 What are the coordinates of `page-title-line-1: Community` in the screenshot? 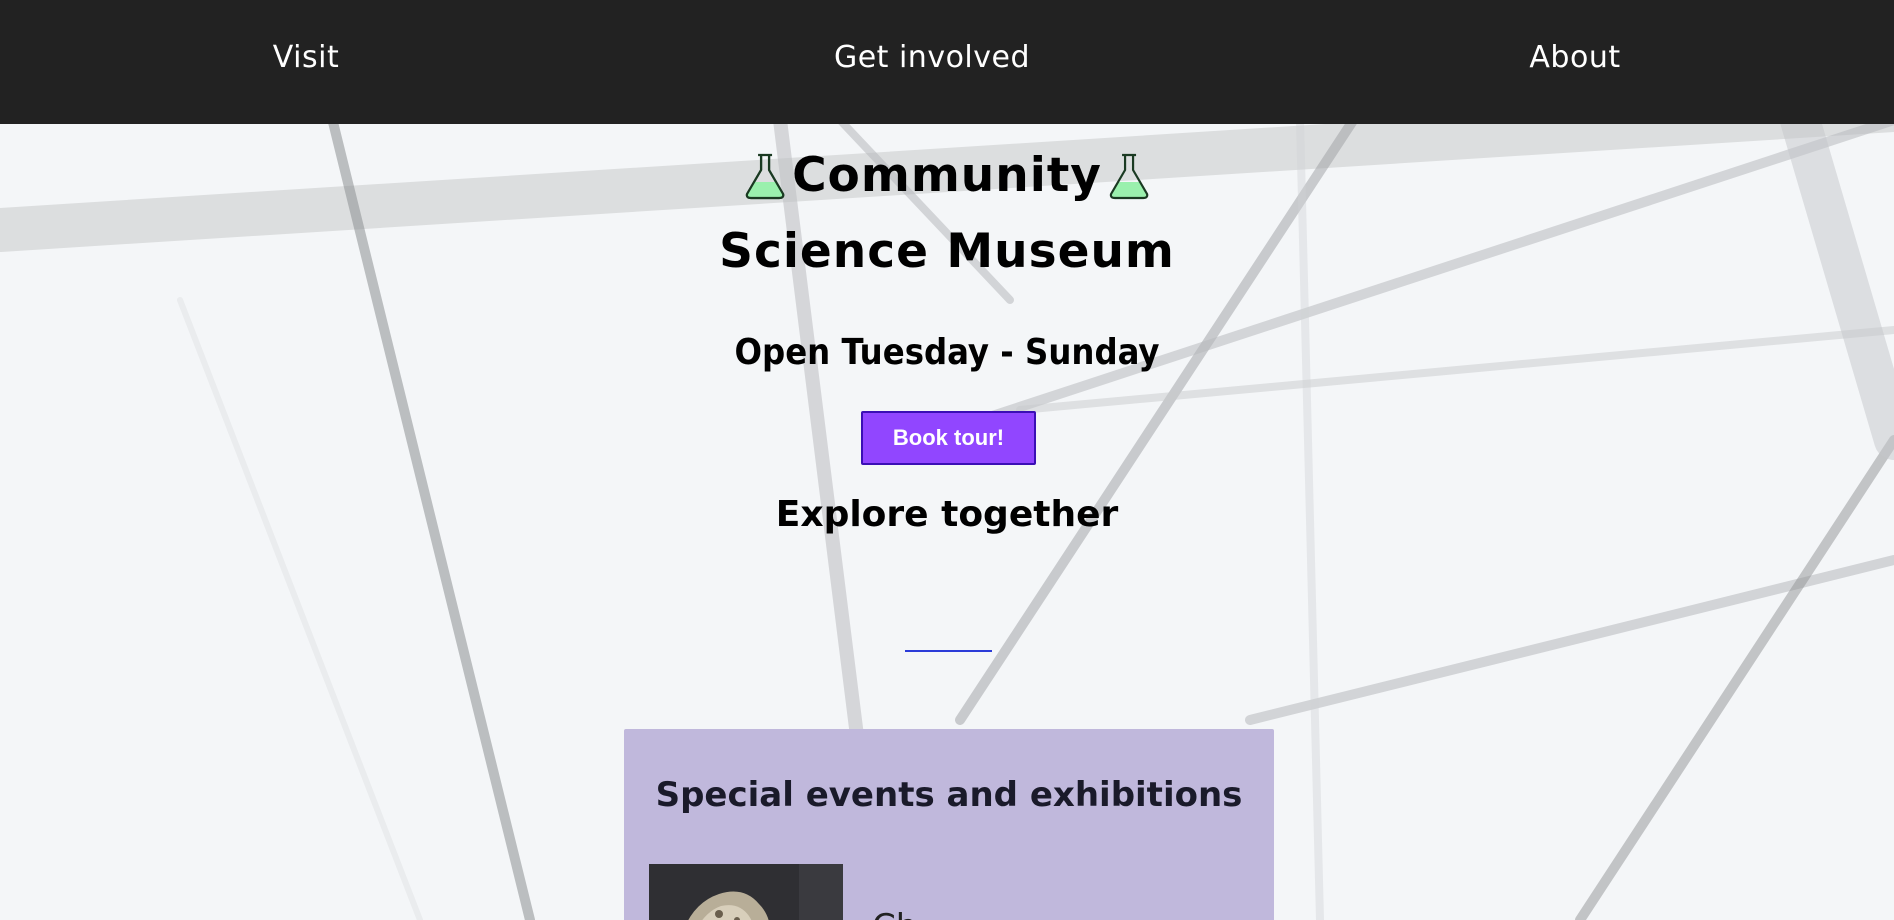 It's located at (947, 175).